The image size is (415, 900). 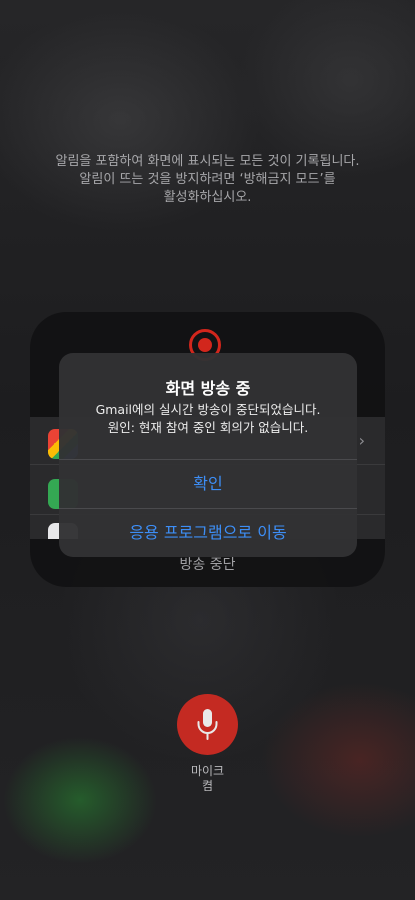 I want to click on mic-label-line-1: 마이크, so click(x=207, y=771).